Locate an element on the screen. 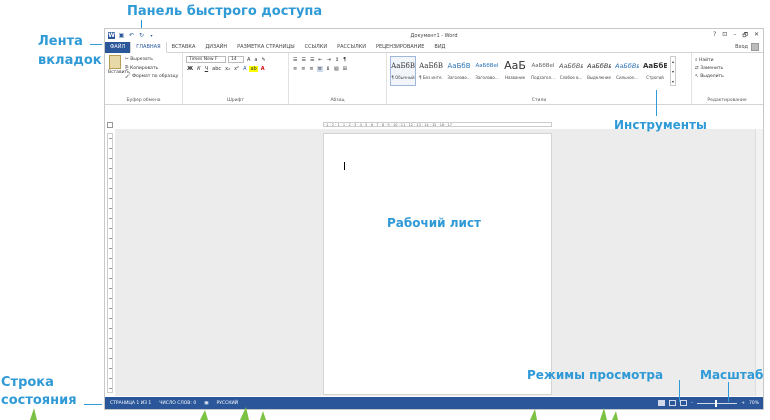  zoom-level: 70% is located at coordinates (754, 403).